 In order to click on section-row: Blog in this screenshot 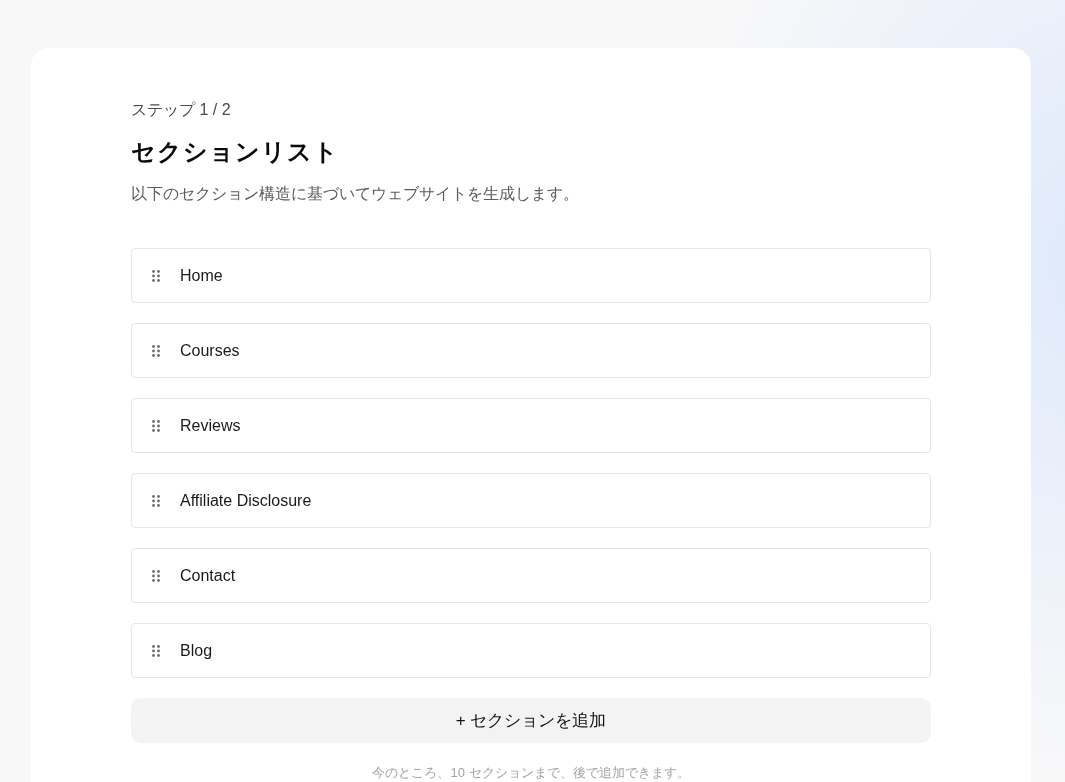, I will do `click(531, 650)`.